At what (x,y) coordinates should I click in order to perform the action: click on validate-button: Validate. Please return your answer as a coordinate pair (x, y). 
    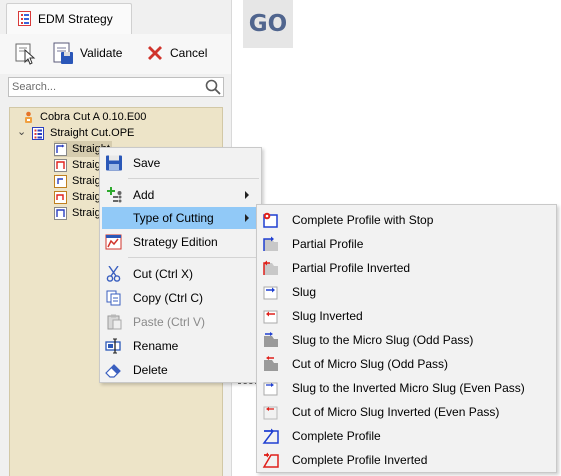
    Looking at the image, I should click on (87, 53).